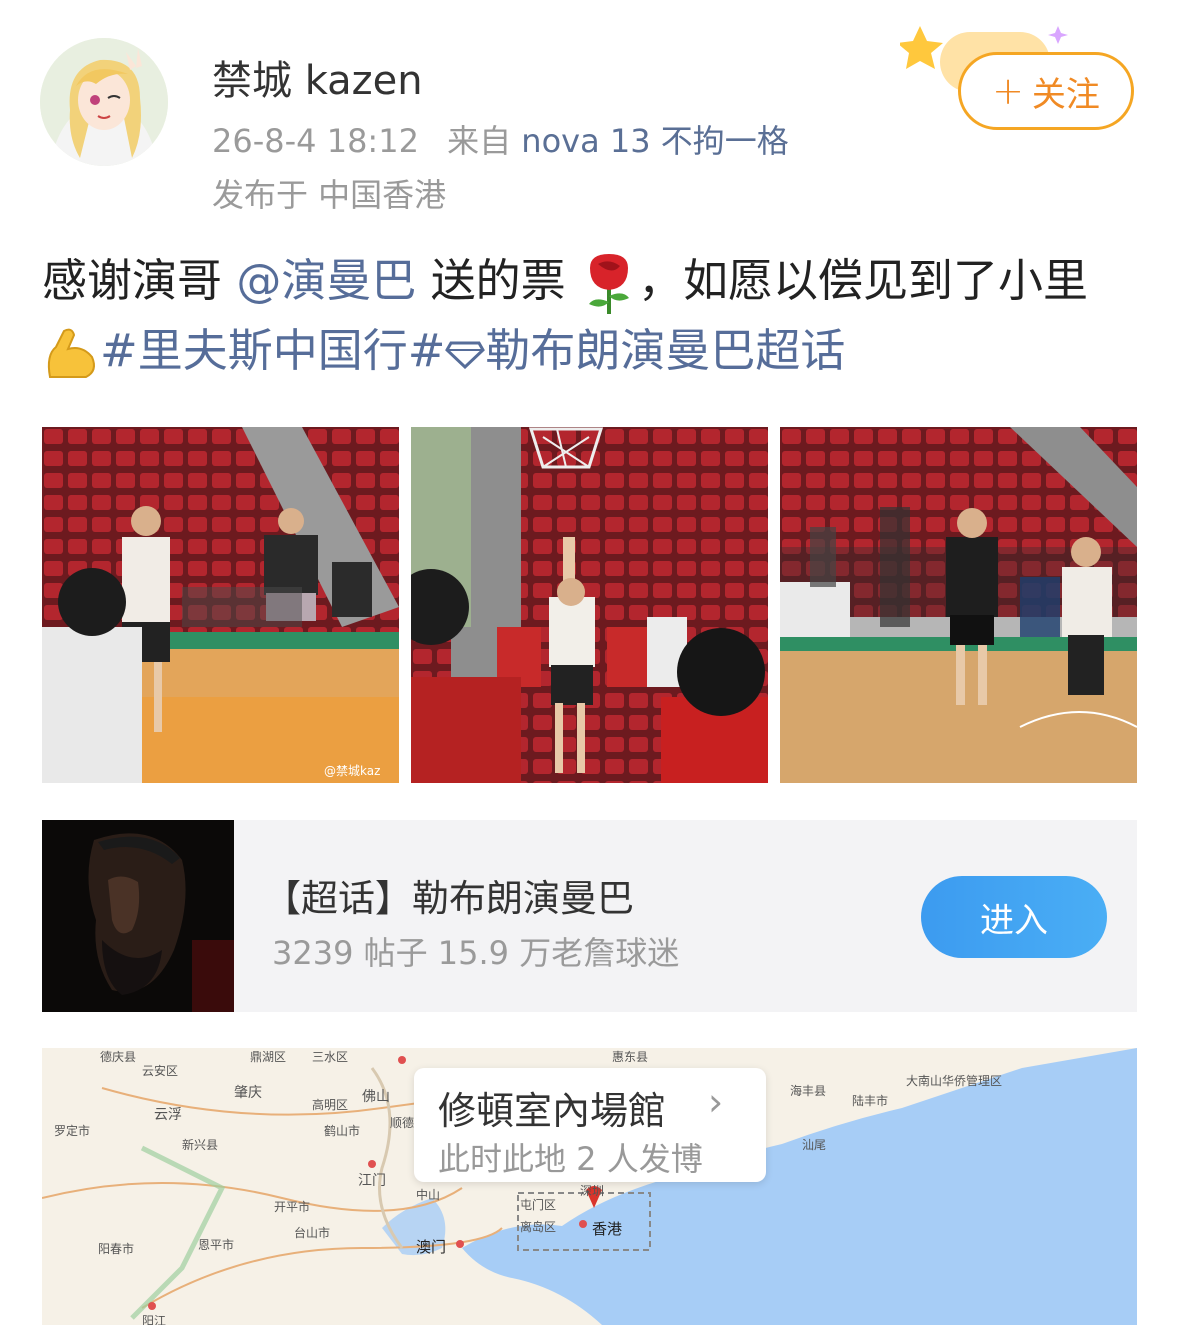 The image size is (1179, 1325). I want to click on plus-icon: +, so click(1008, 91).